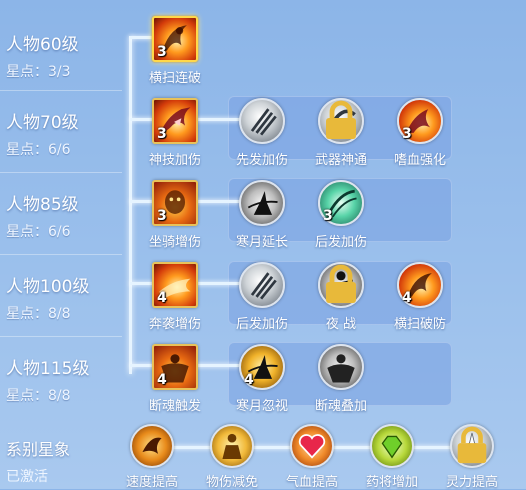 This screenshot has width=526, height=490. What do you see at coordinates (175, 285) in the screenshot?
I see `charge-flame-icon: 4` at bounding box center [175, 285].